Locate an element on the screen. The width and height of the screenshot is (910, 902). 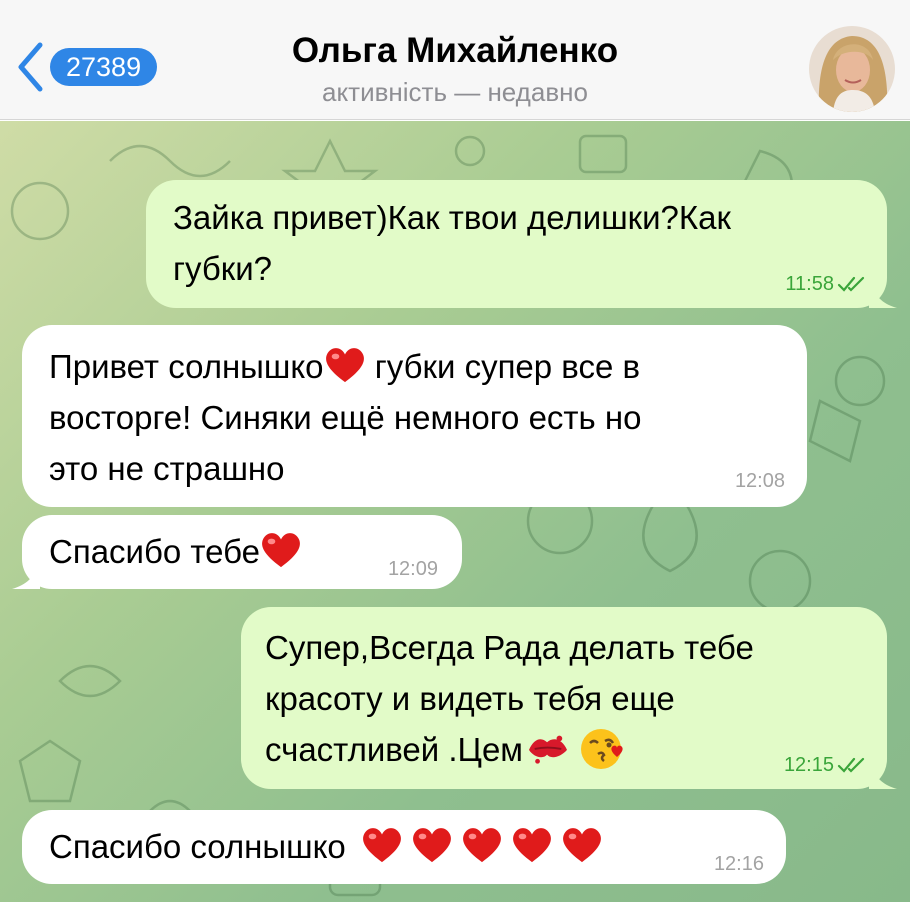
contact-title: Ольга Михайленко активність — недавно is located at coordinates (455, 69).